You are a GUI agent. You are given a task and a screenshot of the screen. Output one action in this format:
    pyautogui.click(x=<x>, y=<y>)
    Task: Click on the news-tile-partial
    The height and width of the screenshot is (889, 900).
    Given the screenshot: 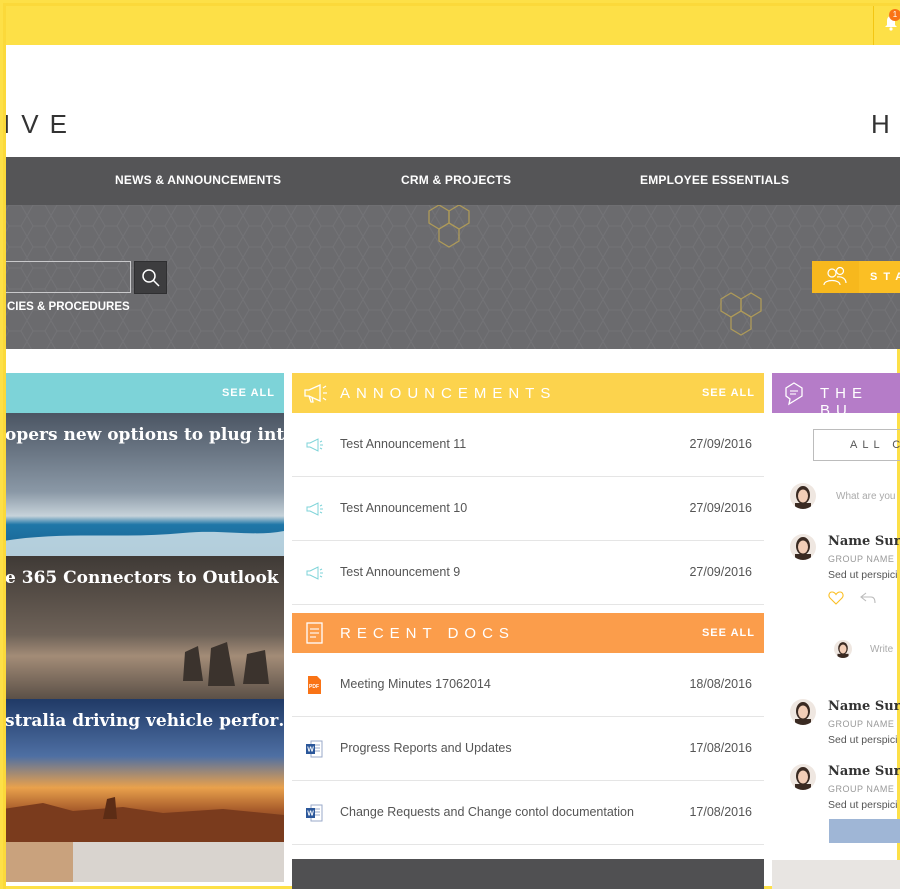 What is the action you would take?
    pyautogui.click(x=143, y=862)
    